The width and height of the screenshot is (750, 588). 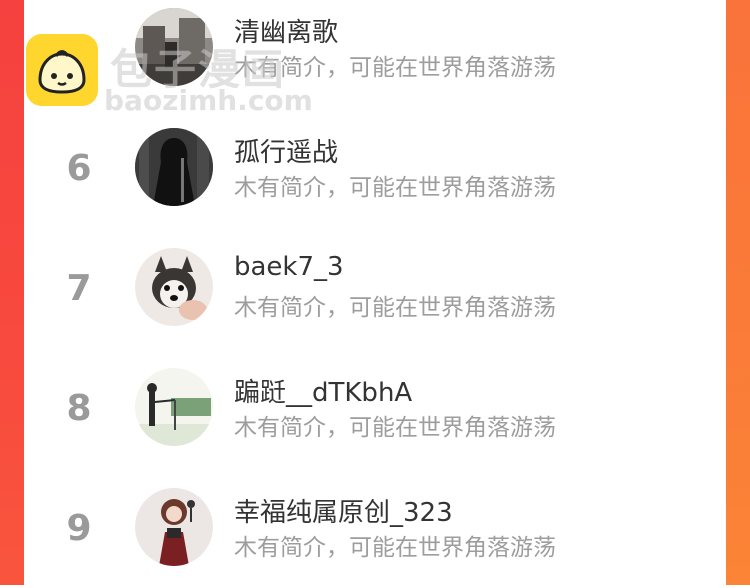 I want to click on rank-number: 6, so click(x=79, y=168).